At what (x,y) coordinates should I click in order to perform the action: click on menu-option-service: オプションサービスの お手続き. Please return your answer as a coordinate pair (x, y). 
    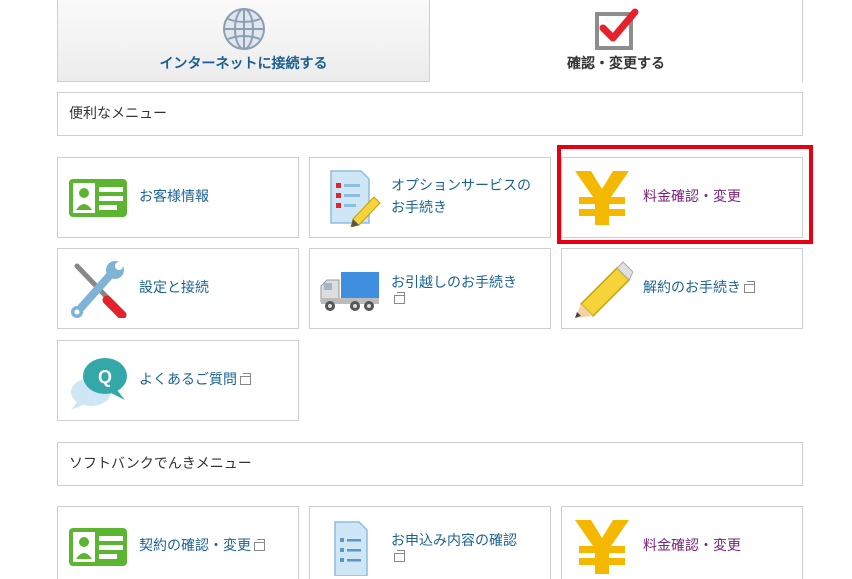
    Looking at the image, I should click on (430, 197).